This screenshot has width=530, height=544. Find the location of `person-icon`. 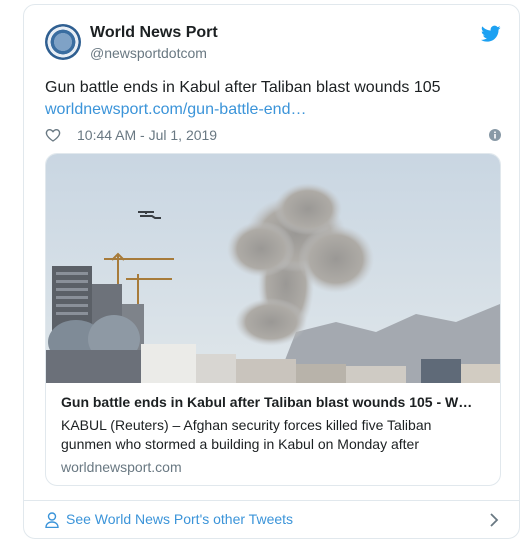

person-icon is located at coordinates (52, 520).